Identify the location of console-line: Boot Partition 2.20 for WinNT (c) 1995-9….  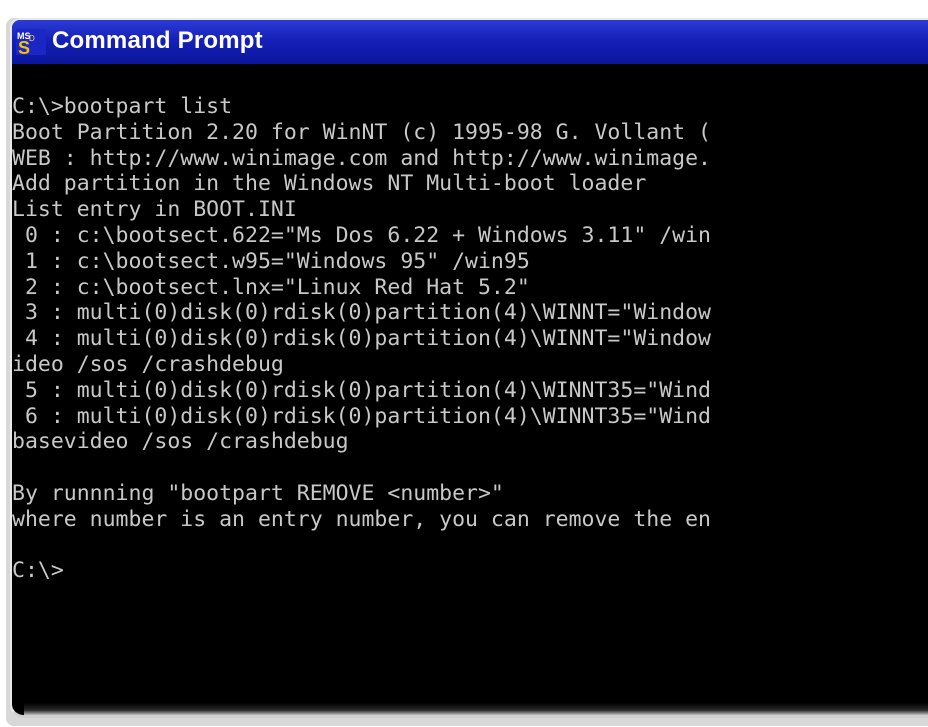
(361, 132).